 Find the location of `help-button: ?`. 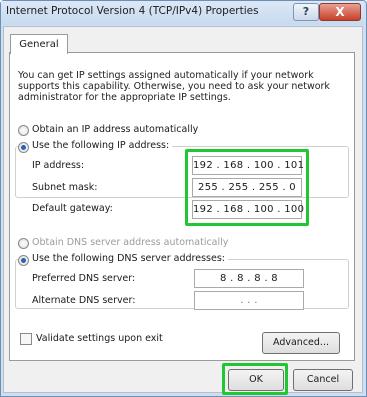

help-button: ? is located at coordinates (306, 12).